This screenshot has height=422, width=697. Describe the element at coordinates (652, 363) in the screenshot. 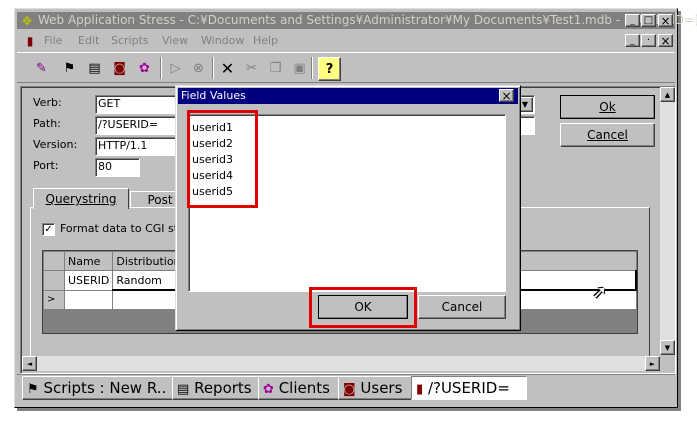

I see `scroll-right-button: ►` at that location.